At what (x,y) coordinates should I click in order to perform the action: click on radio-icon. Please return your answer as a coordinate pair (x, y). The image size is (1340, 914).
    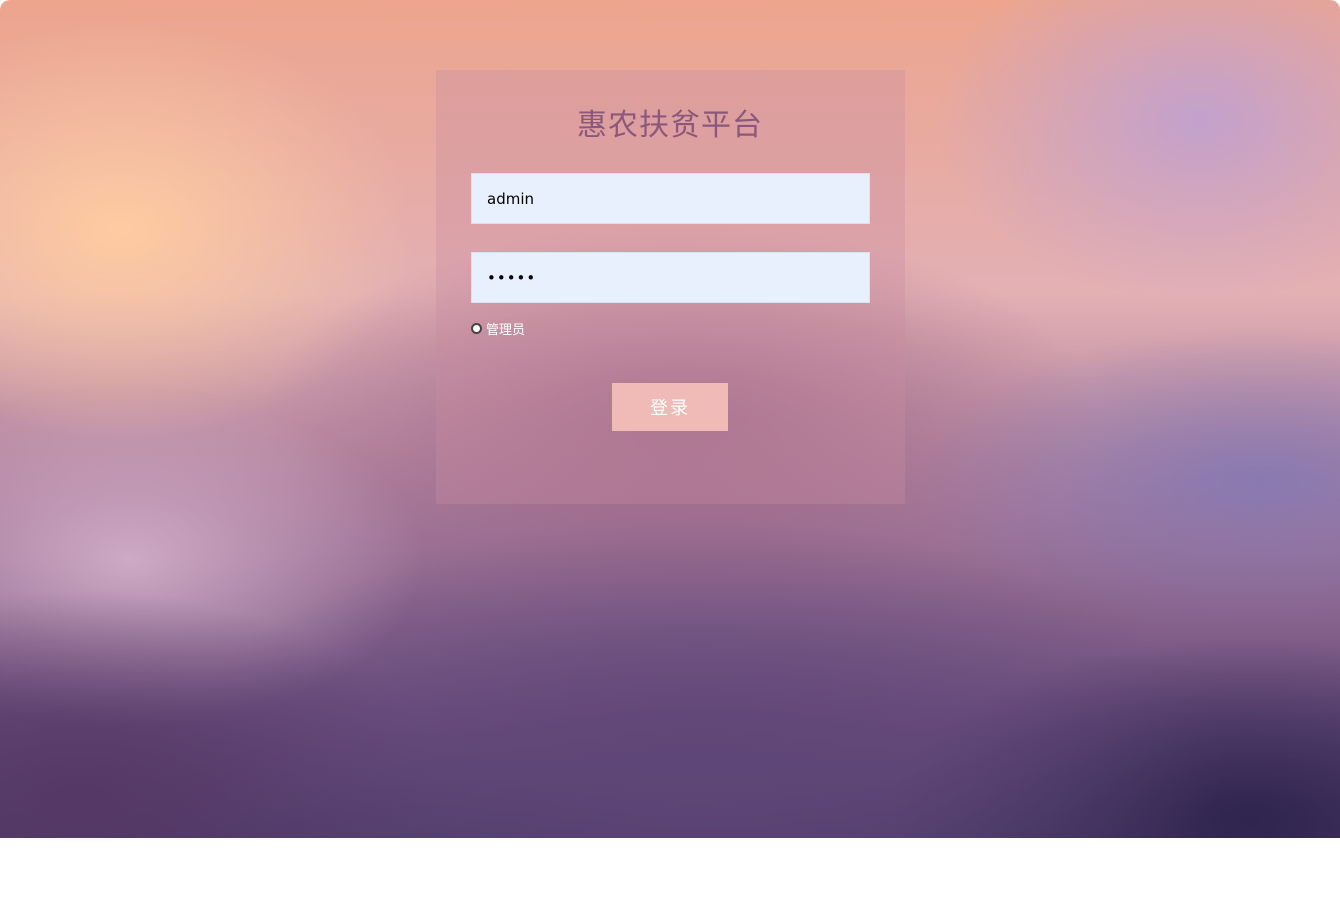
    Looking at the image, I should click on (476, 328).